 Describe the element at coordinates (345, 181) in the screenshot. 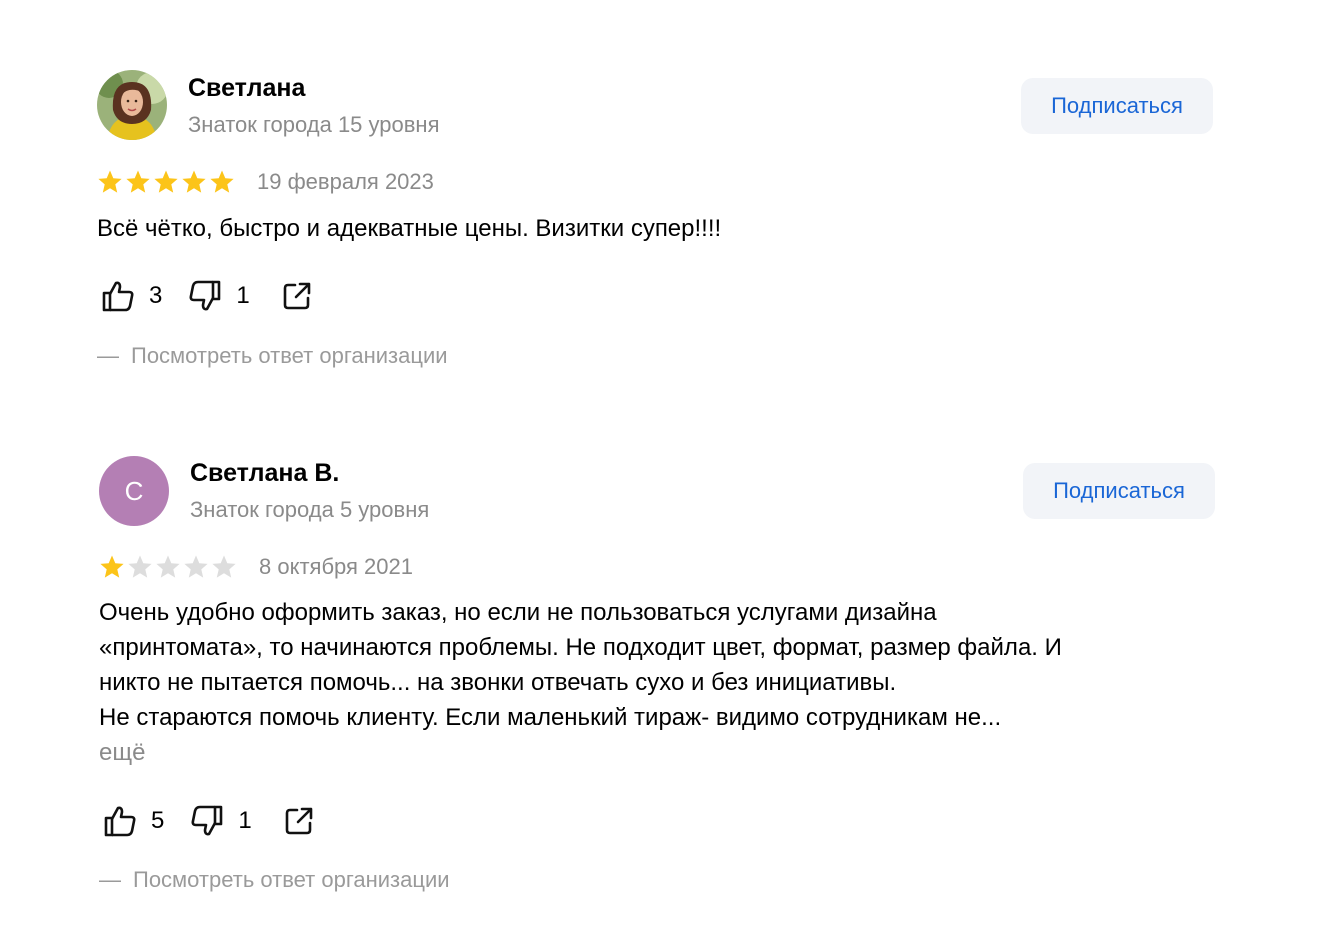

I see `review-date: 19 февраля 2023` at that location.